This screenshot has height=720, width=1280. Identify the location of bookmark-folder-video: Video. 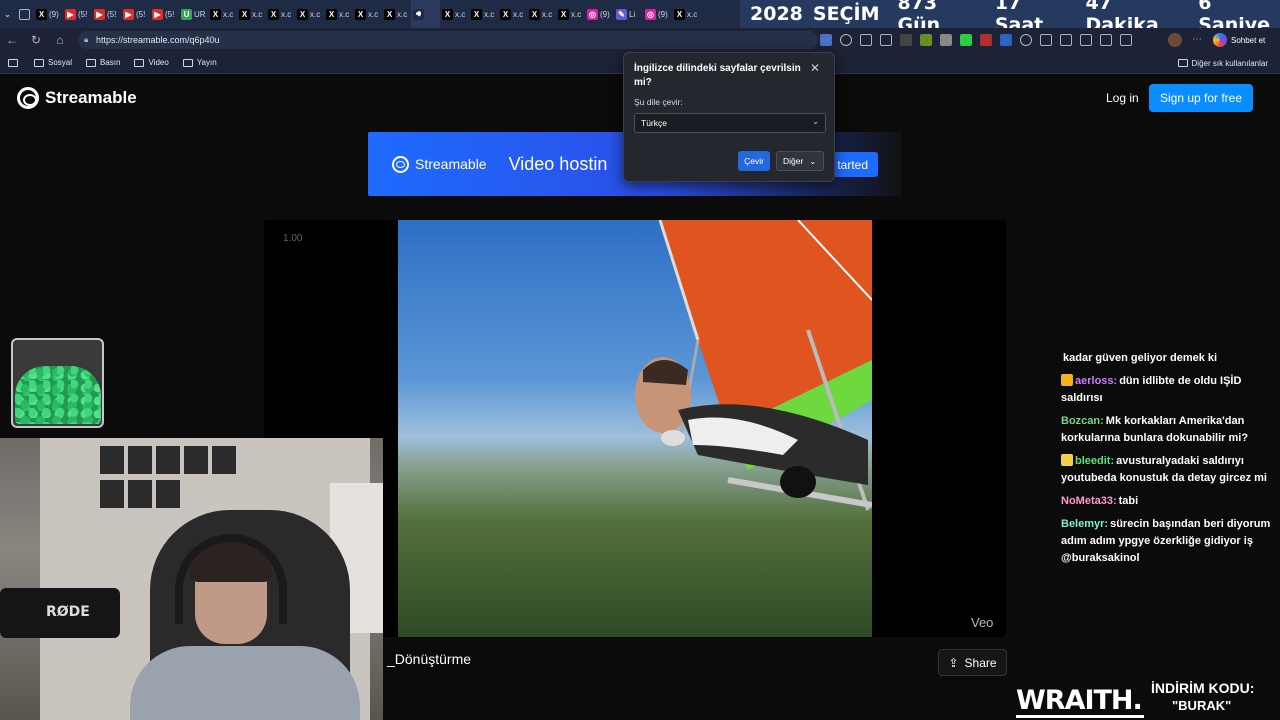
(151, 62).